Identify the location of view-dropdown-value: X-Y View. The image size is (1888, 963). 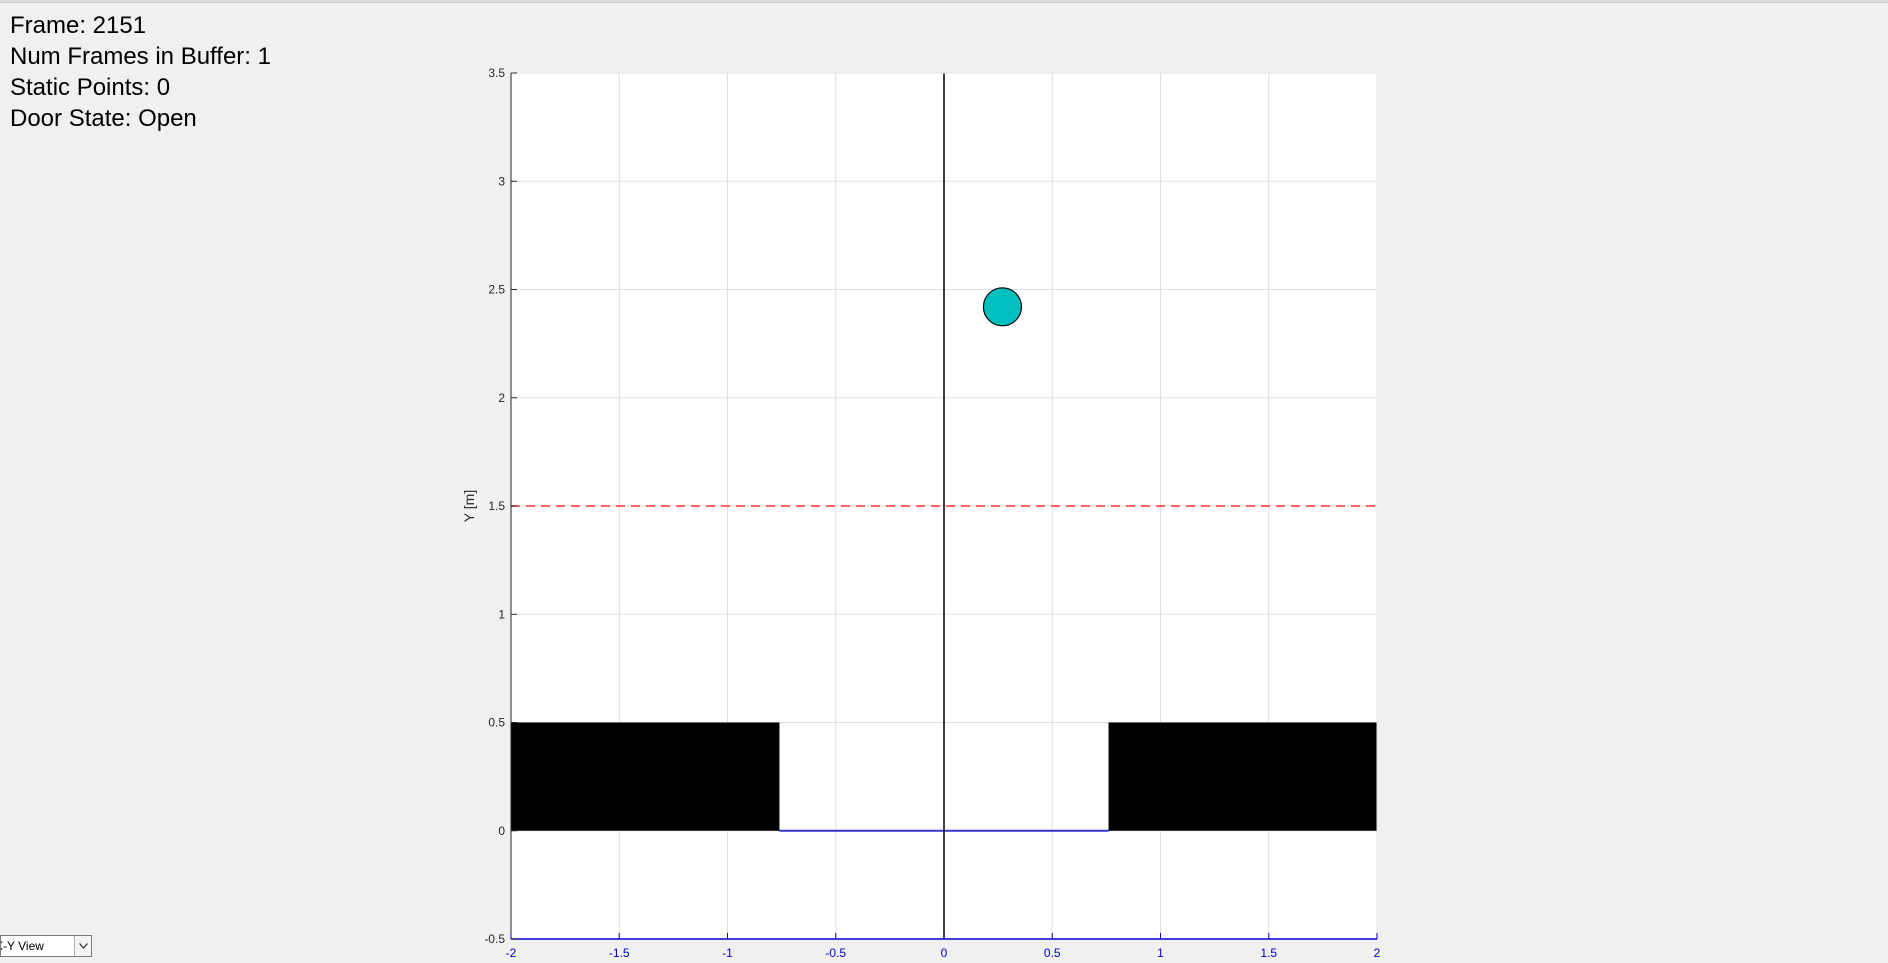
(22, 946).